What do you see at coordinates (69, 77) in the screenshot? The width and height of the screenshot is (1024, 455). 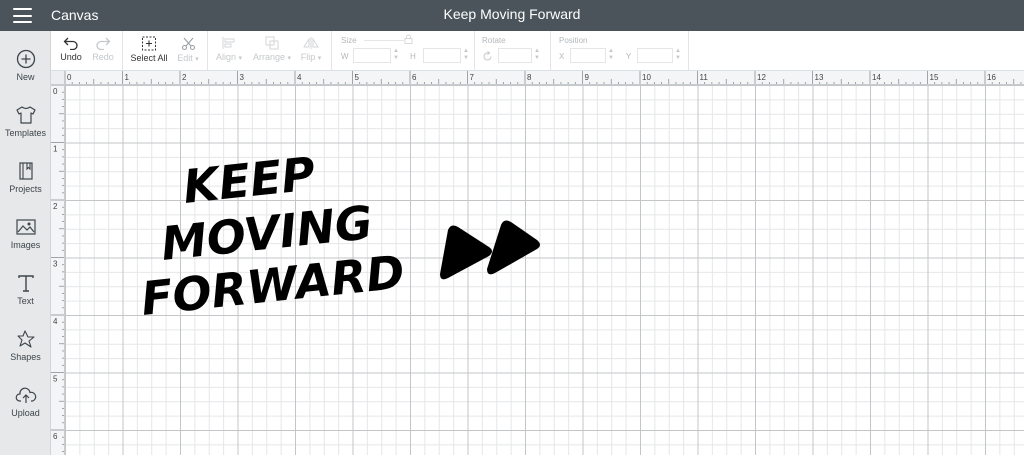 I see `ruler-top-label: 0` at bounding box center [69, 77].